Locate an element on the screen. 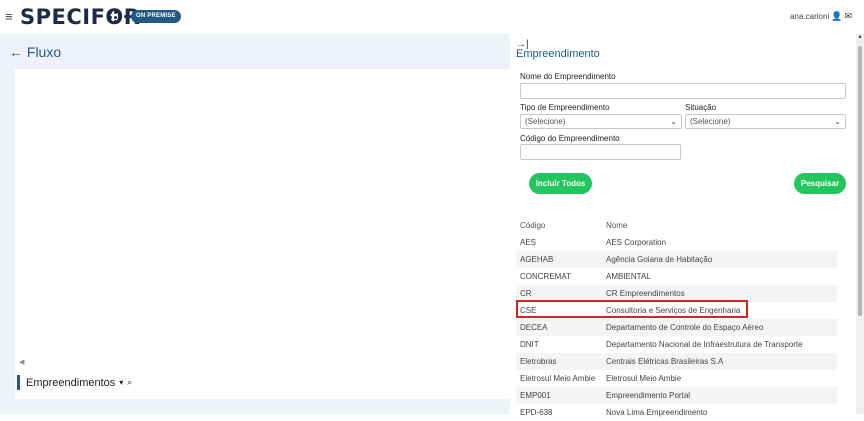 The width and height of the screenshot is (864, 421). cell-nome: Departamento de Controle do Espaço Aéreo is located at coordinates (685, 327).